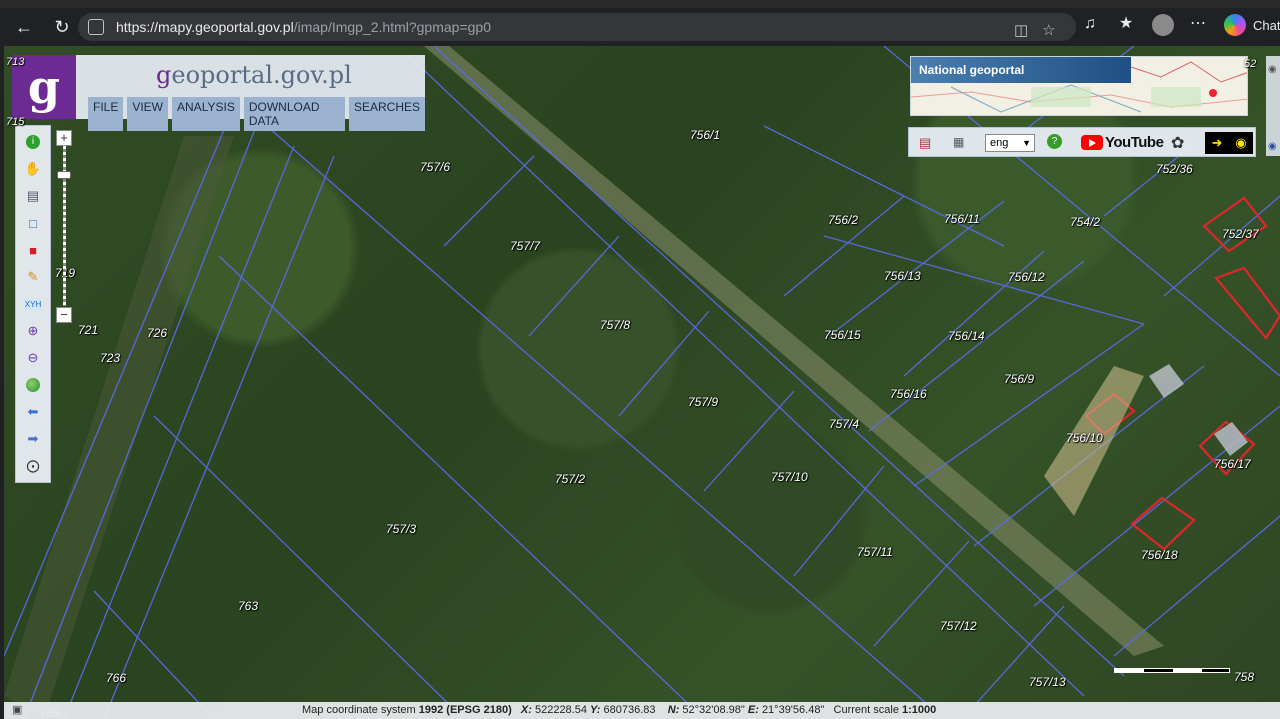 Image resolution: width=1280 pixels, height=719 pixels. I want to click on zoom-out-icon: ⊖, so click(33, 358).